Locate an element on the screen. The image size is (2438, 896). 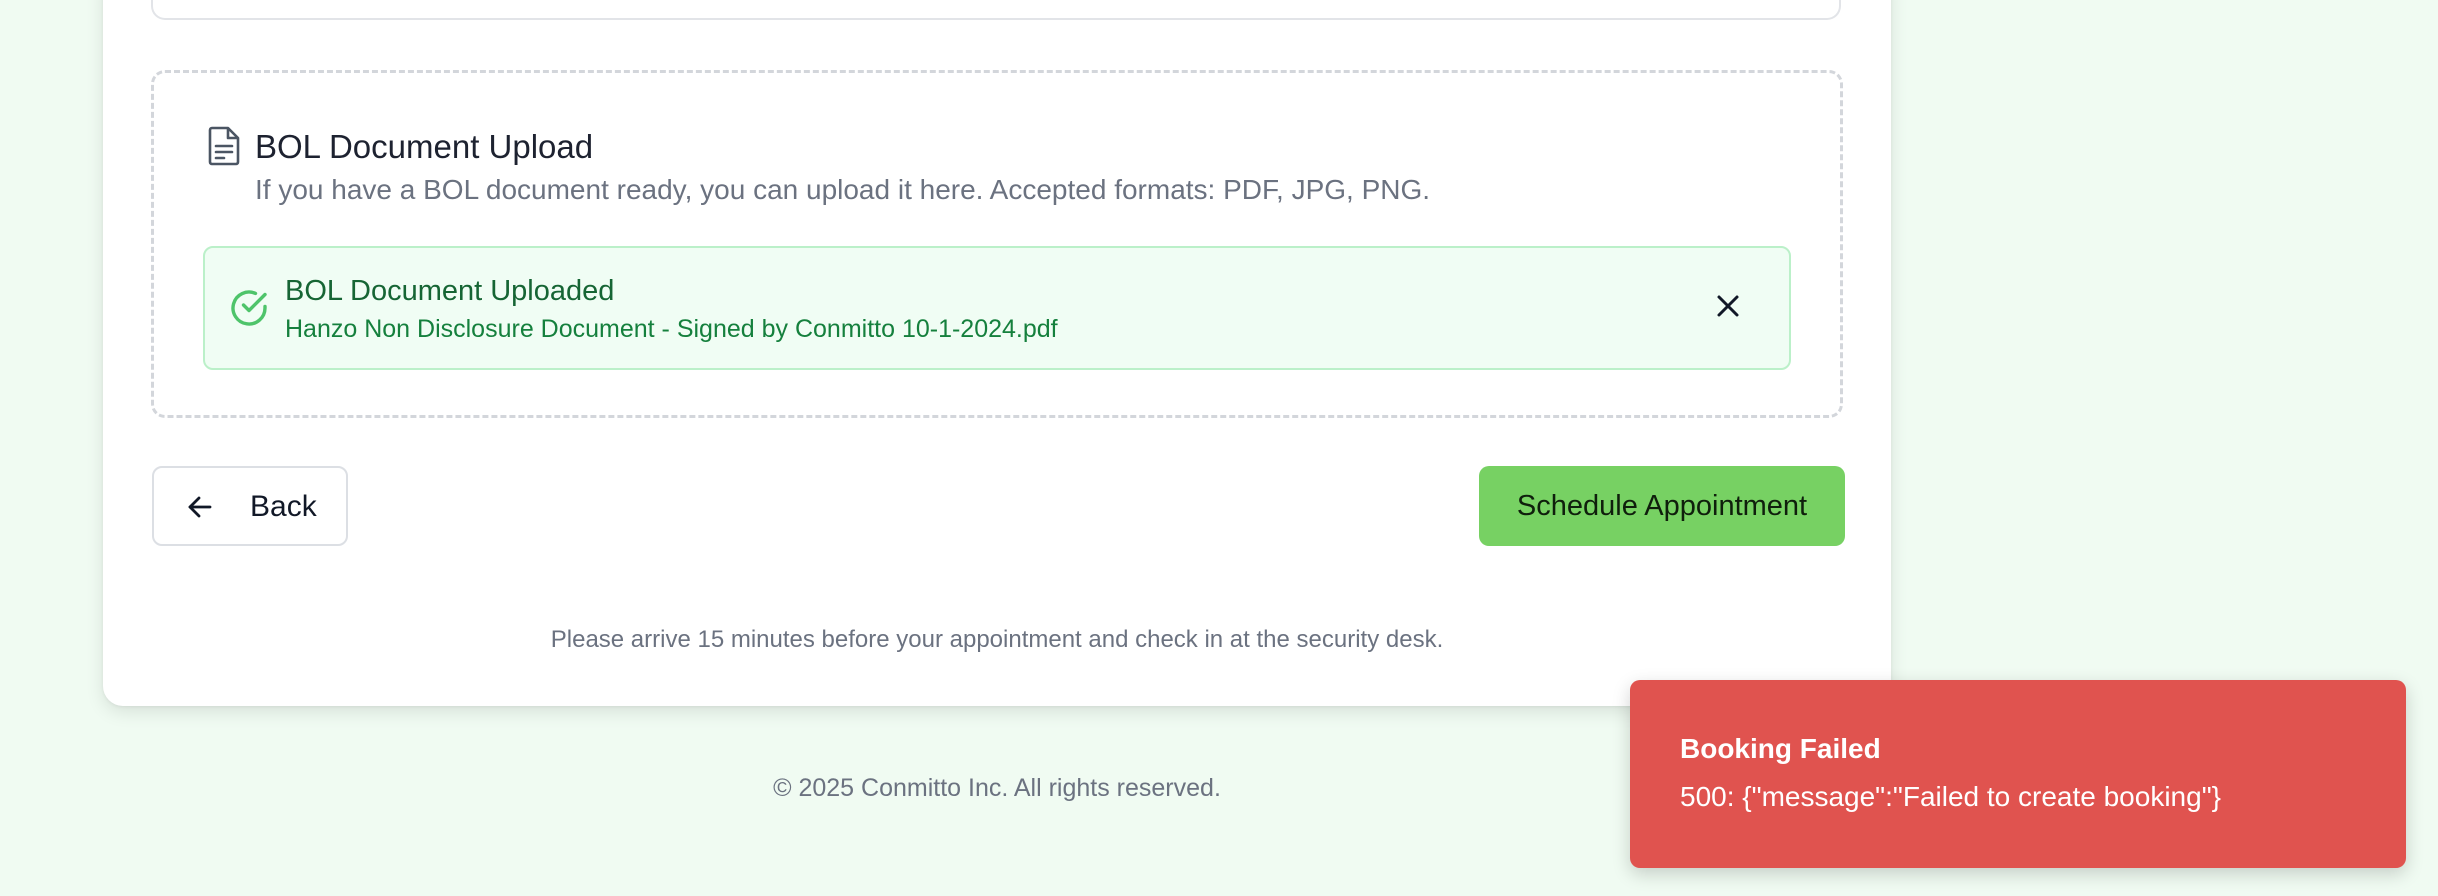
document-icon is located at coordinates (224, 146).